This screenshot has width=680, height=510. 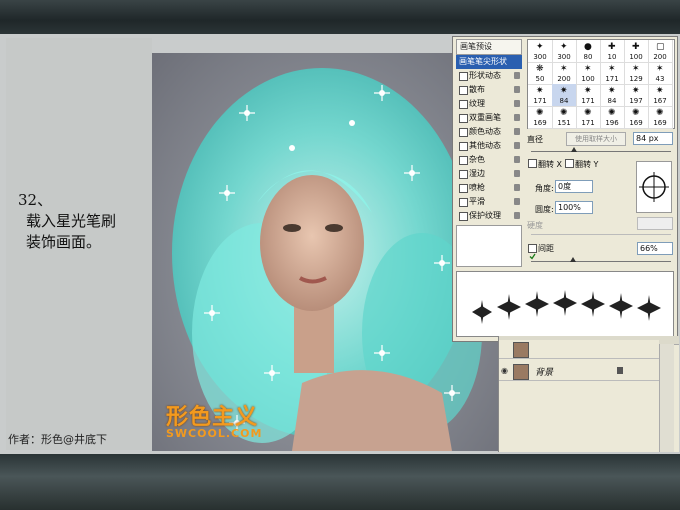 I want to click on options-list-empty-area, so click(x=489, y=246).